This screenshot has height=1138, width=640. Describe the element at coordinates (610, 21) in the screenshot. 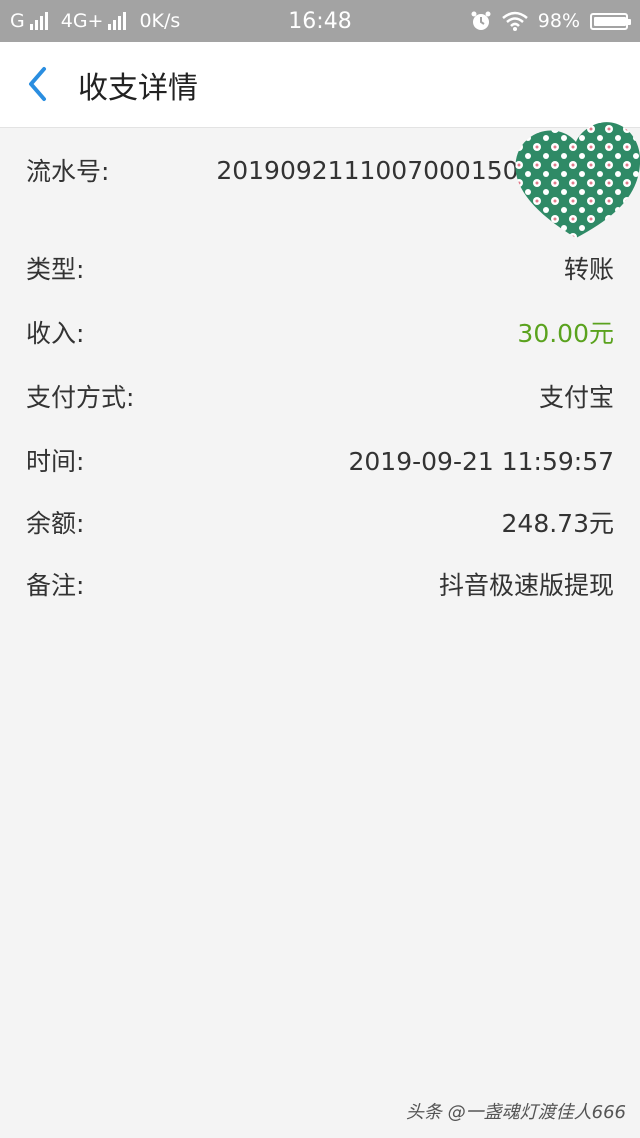

I see `battery-icon` at that location.